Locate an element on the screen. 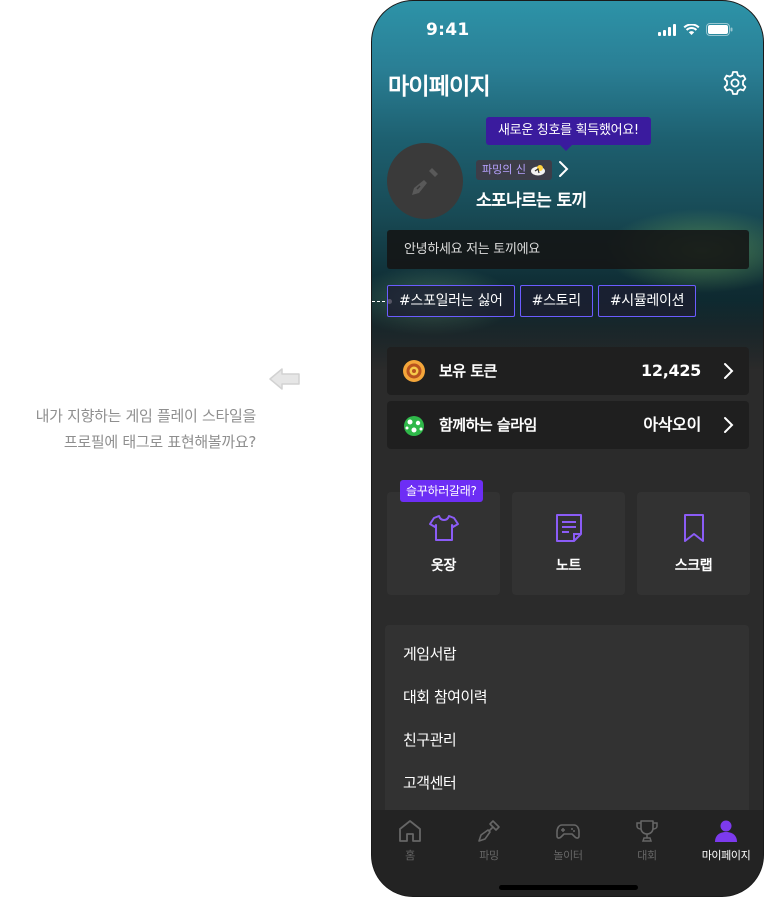  note-icon is located at coordinates (569, 528).